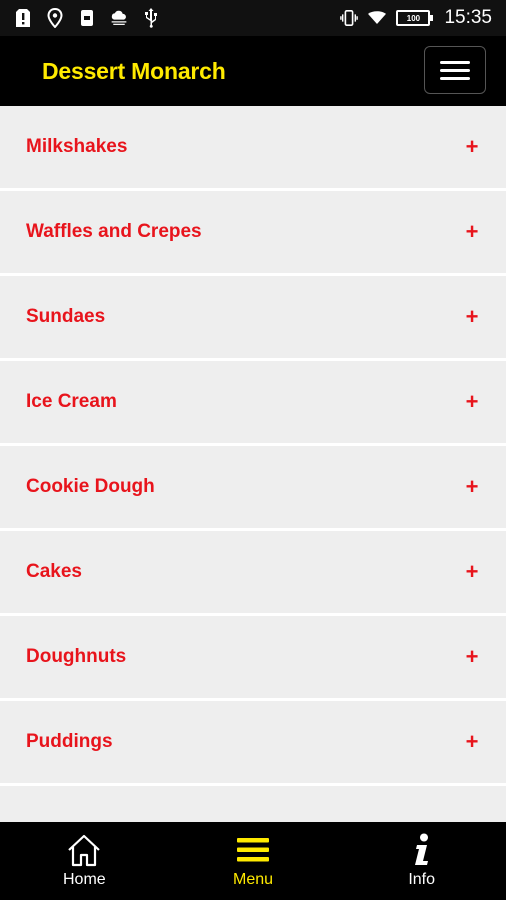 The height and width of the screenshot is (900, 506). I want to click on nav-home: Home, so click(84, 861).